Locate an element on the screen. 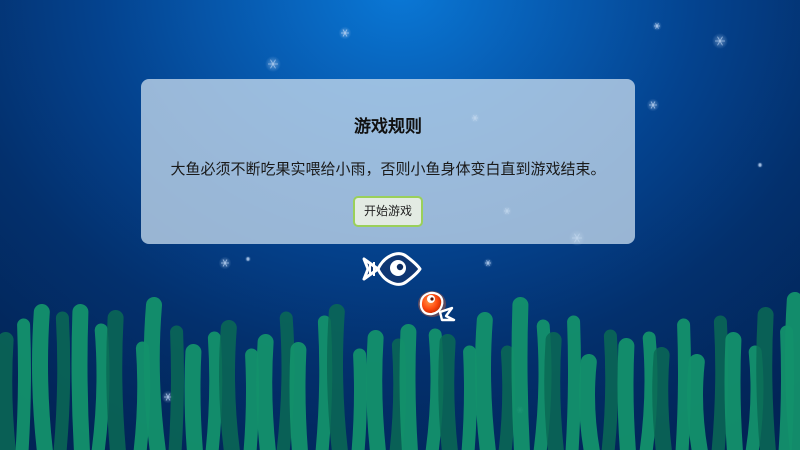  dialog-rules-text: 大鱼必须不断吃果实喂给小雨，否则小鱼身体变白直到游戏结束。 is located at coordinates (388, 169).